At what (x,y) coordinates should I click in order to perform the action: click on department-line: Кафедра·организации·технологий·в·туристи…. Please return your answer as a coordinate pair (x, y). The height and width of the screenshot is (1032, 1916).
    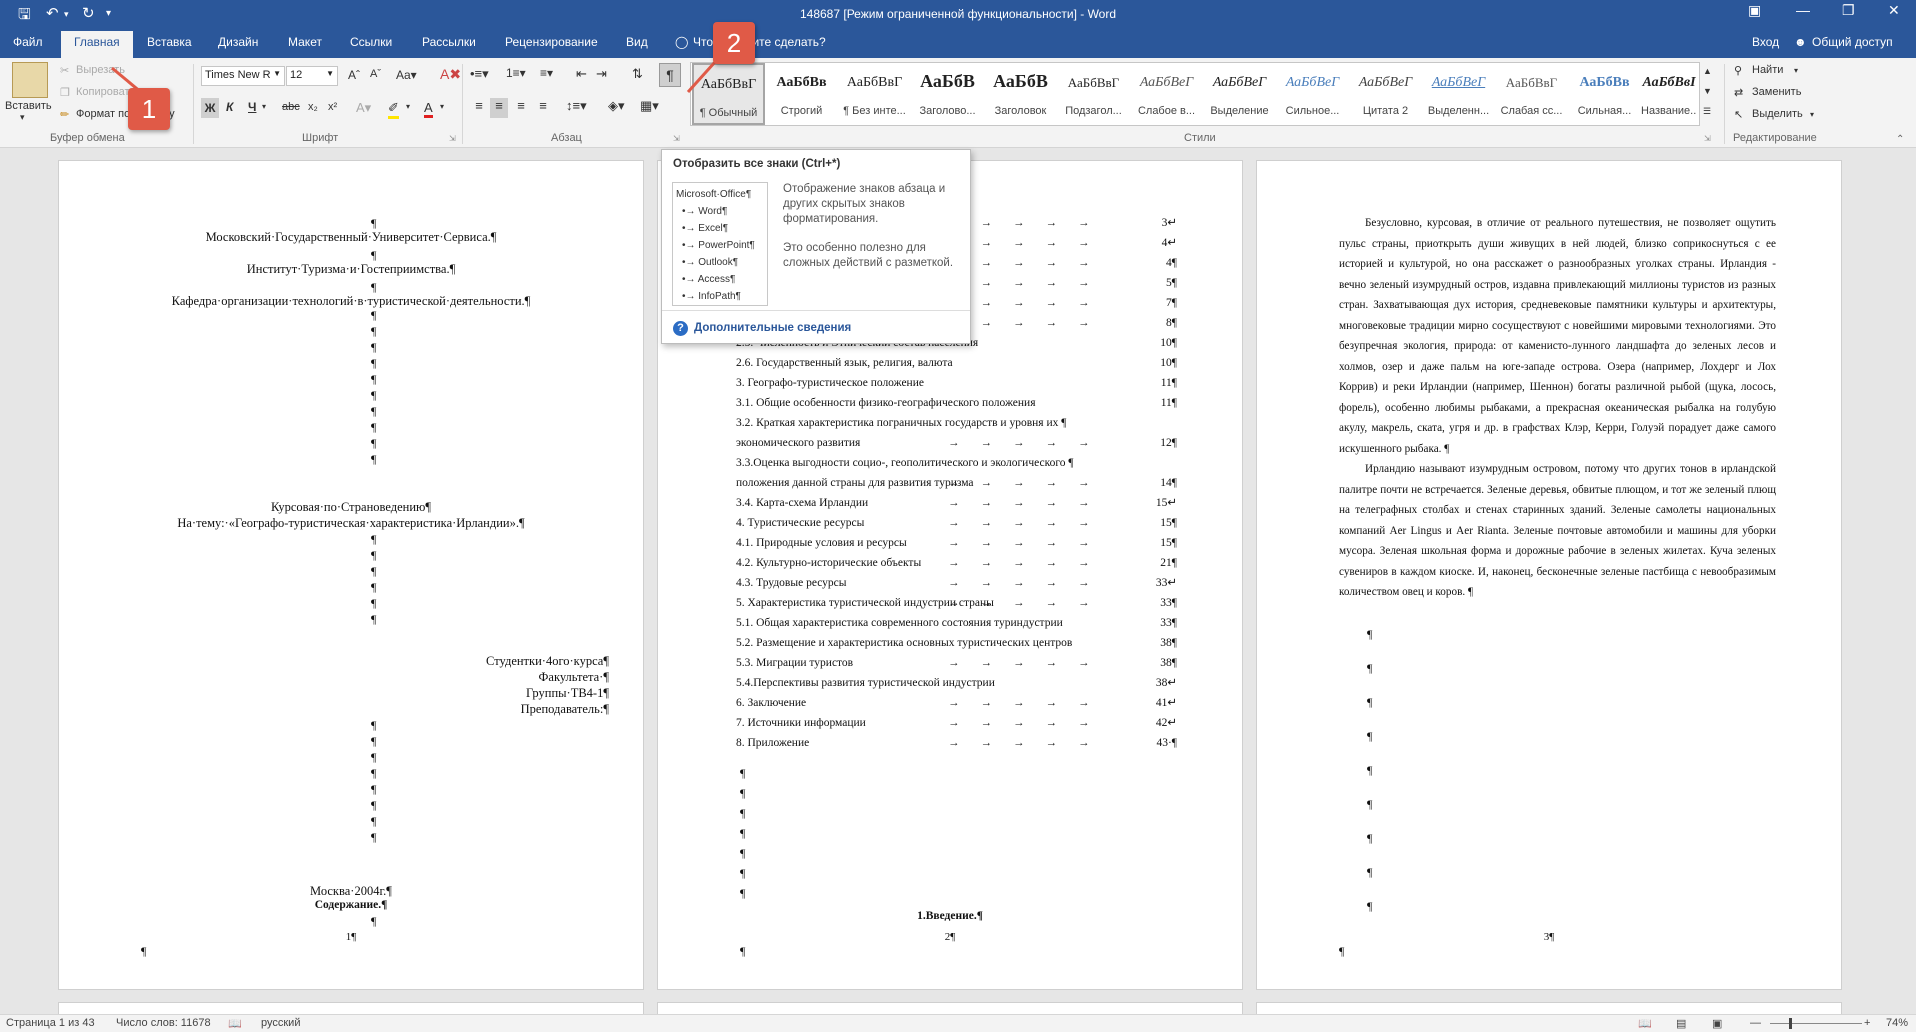
    Looking at the image, I should click on (351, 301).